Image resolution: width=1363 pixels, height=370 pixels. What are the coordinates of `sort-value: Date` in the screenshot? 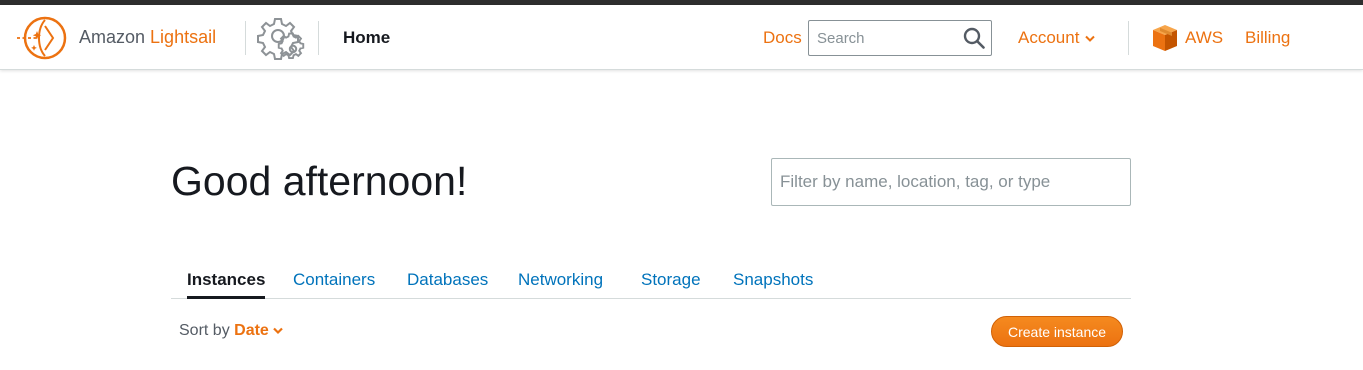 It's located at (251, 330).